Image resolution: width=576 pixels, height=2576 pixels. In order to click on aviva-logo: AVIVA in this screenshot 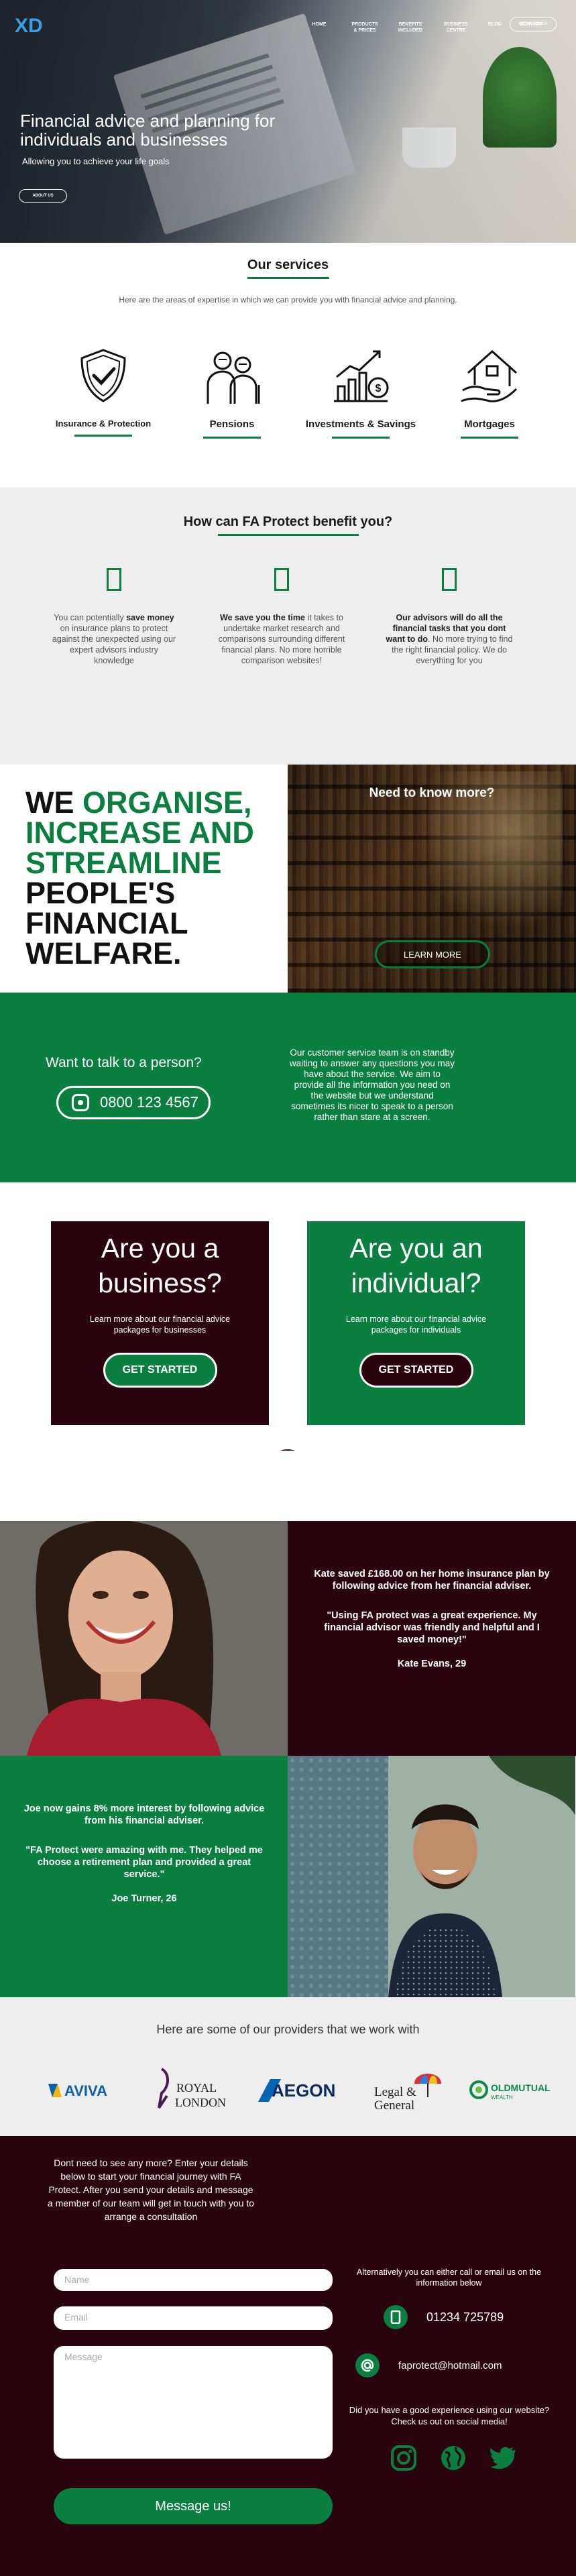, I will do `click(85, 2090)`.